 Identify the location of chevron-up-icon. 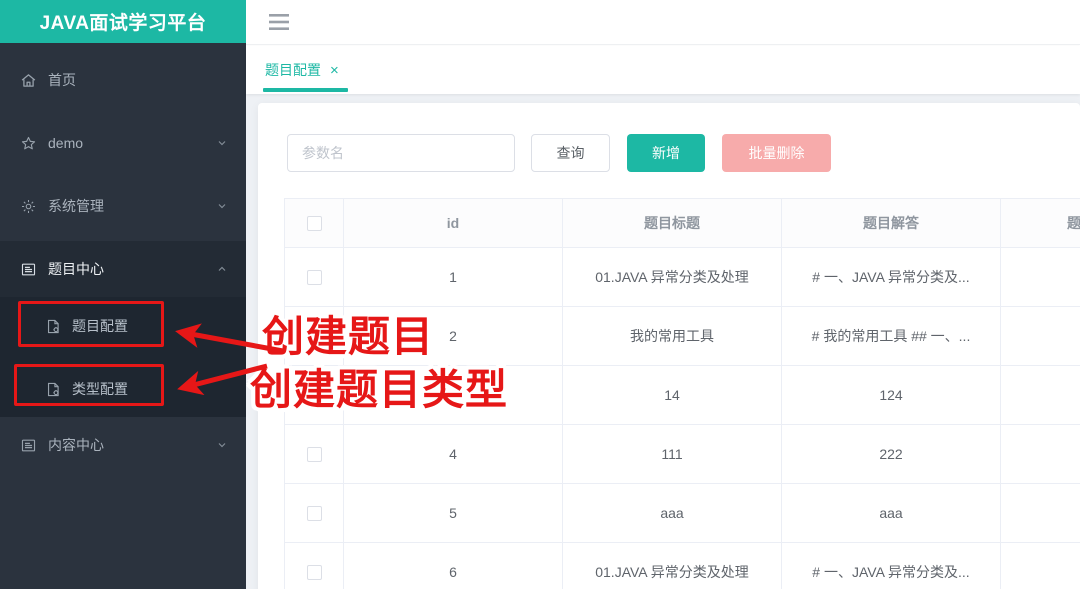
(222, 268).